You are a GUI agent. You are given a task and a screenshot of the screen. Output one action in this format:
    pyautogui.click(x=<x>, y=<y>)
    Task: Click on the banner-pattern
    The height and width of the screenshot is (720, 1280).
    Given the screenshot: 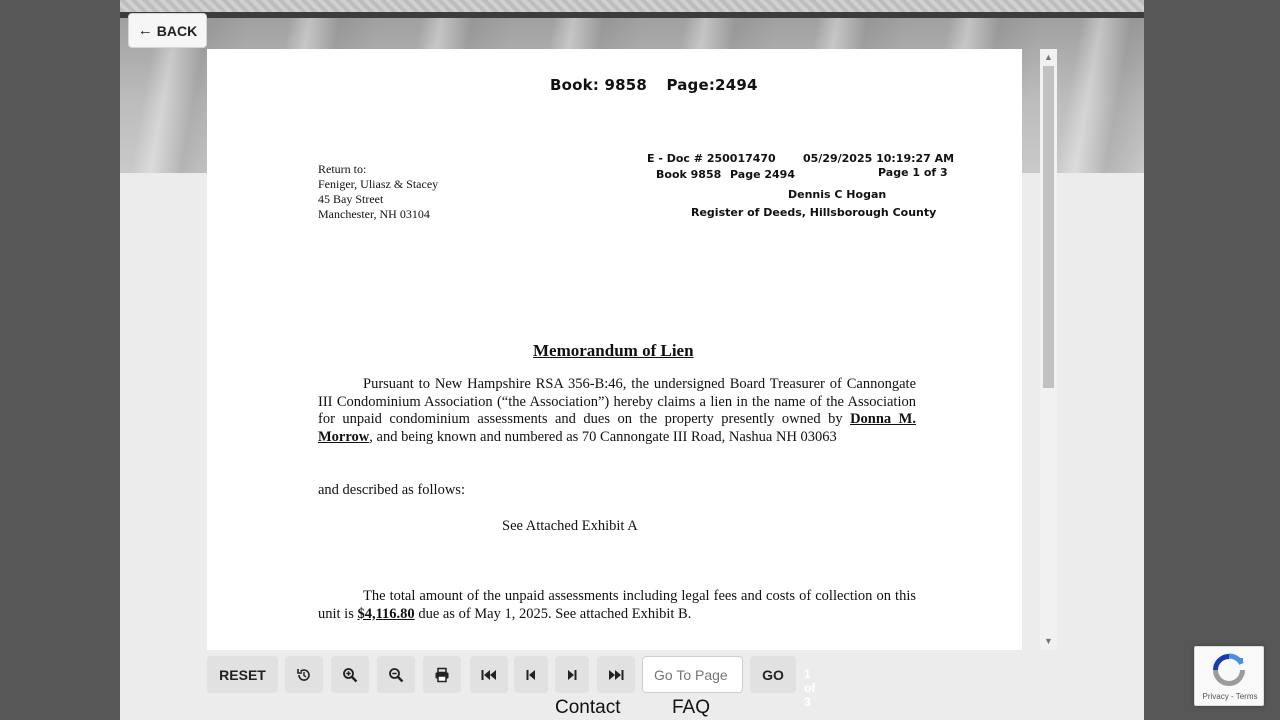 What is the action you would take?
    pyautogui.click(x=632, y=6)
    